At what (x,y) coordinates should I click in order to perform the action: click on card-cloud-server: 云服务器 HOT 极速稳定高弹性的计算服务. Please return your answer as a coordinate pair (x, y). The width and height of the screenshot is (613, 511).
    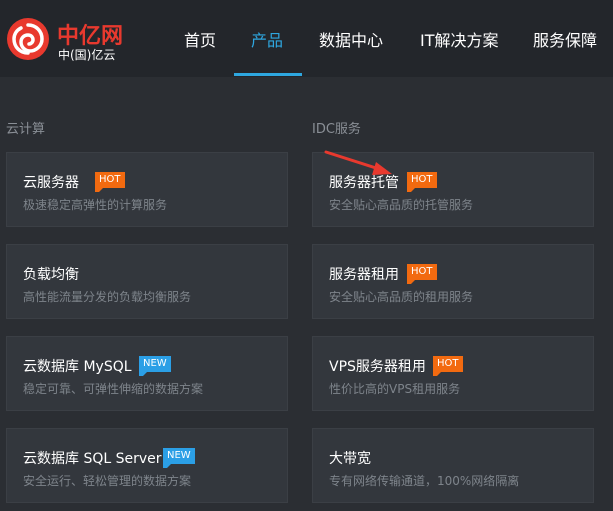
    Looking at the image, I should click on (147, 189).